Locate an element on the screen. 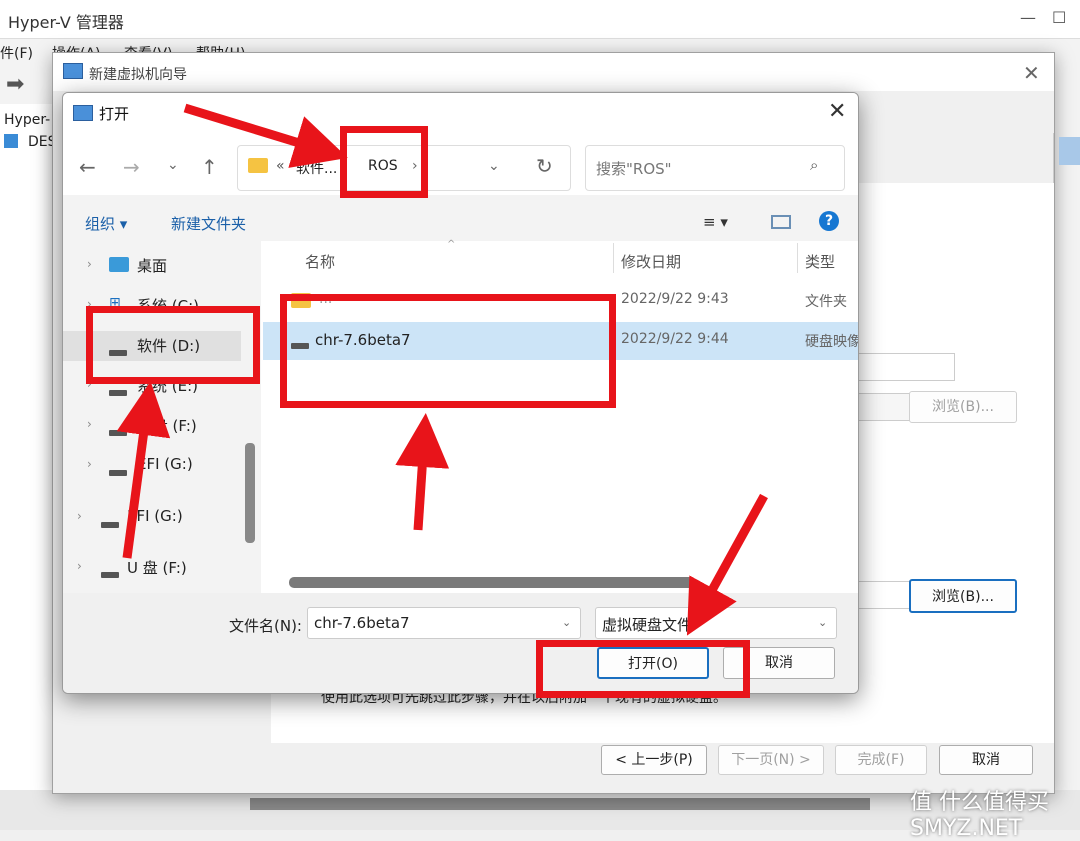 The height and width of the screenshot is (841, 1080). arrow-to-open is located at coordinates (727, 564).